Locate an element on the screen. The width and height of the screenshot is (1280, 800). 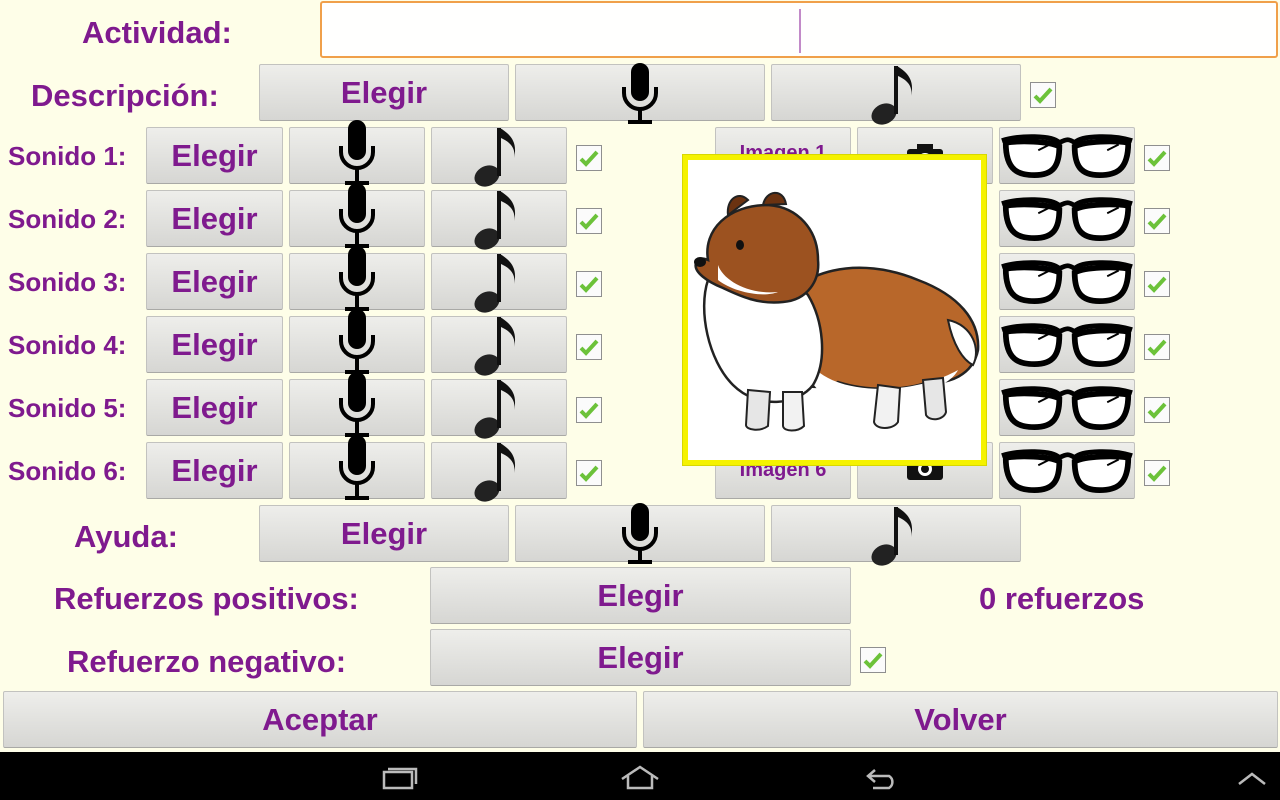
image-2-view-button is located at coordinates (1067, 218).